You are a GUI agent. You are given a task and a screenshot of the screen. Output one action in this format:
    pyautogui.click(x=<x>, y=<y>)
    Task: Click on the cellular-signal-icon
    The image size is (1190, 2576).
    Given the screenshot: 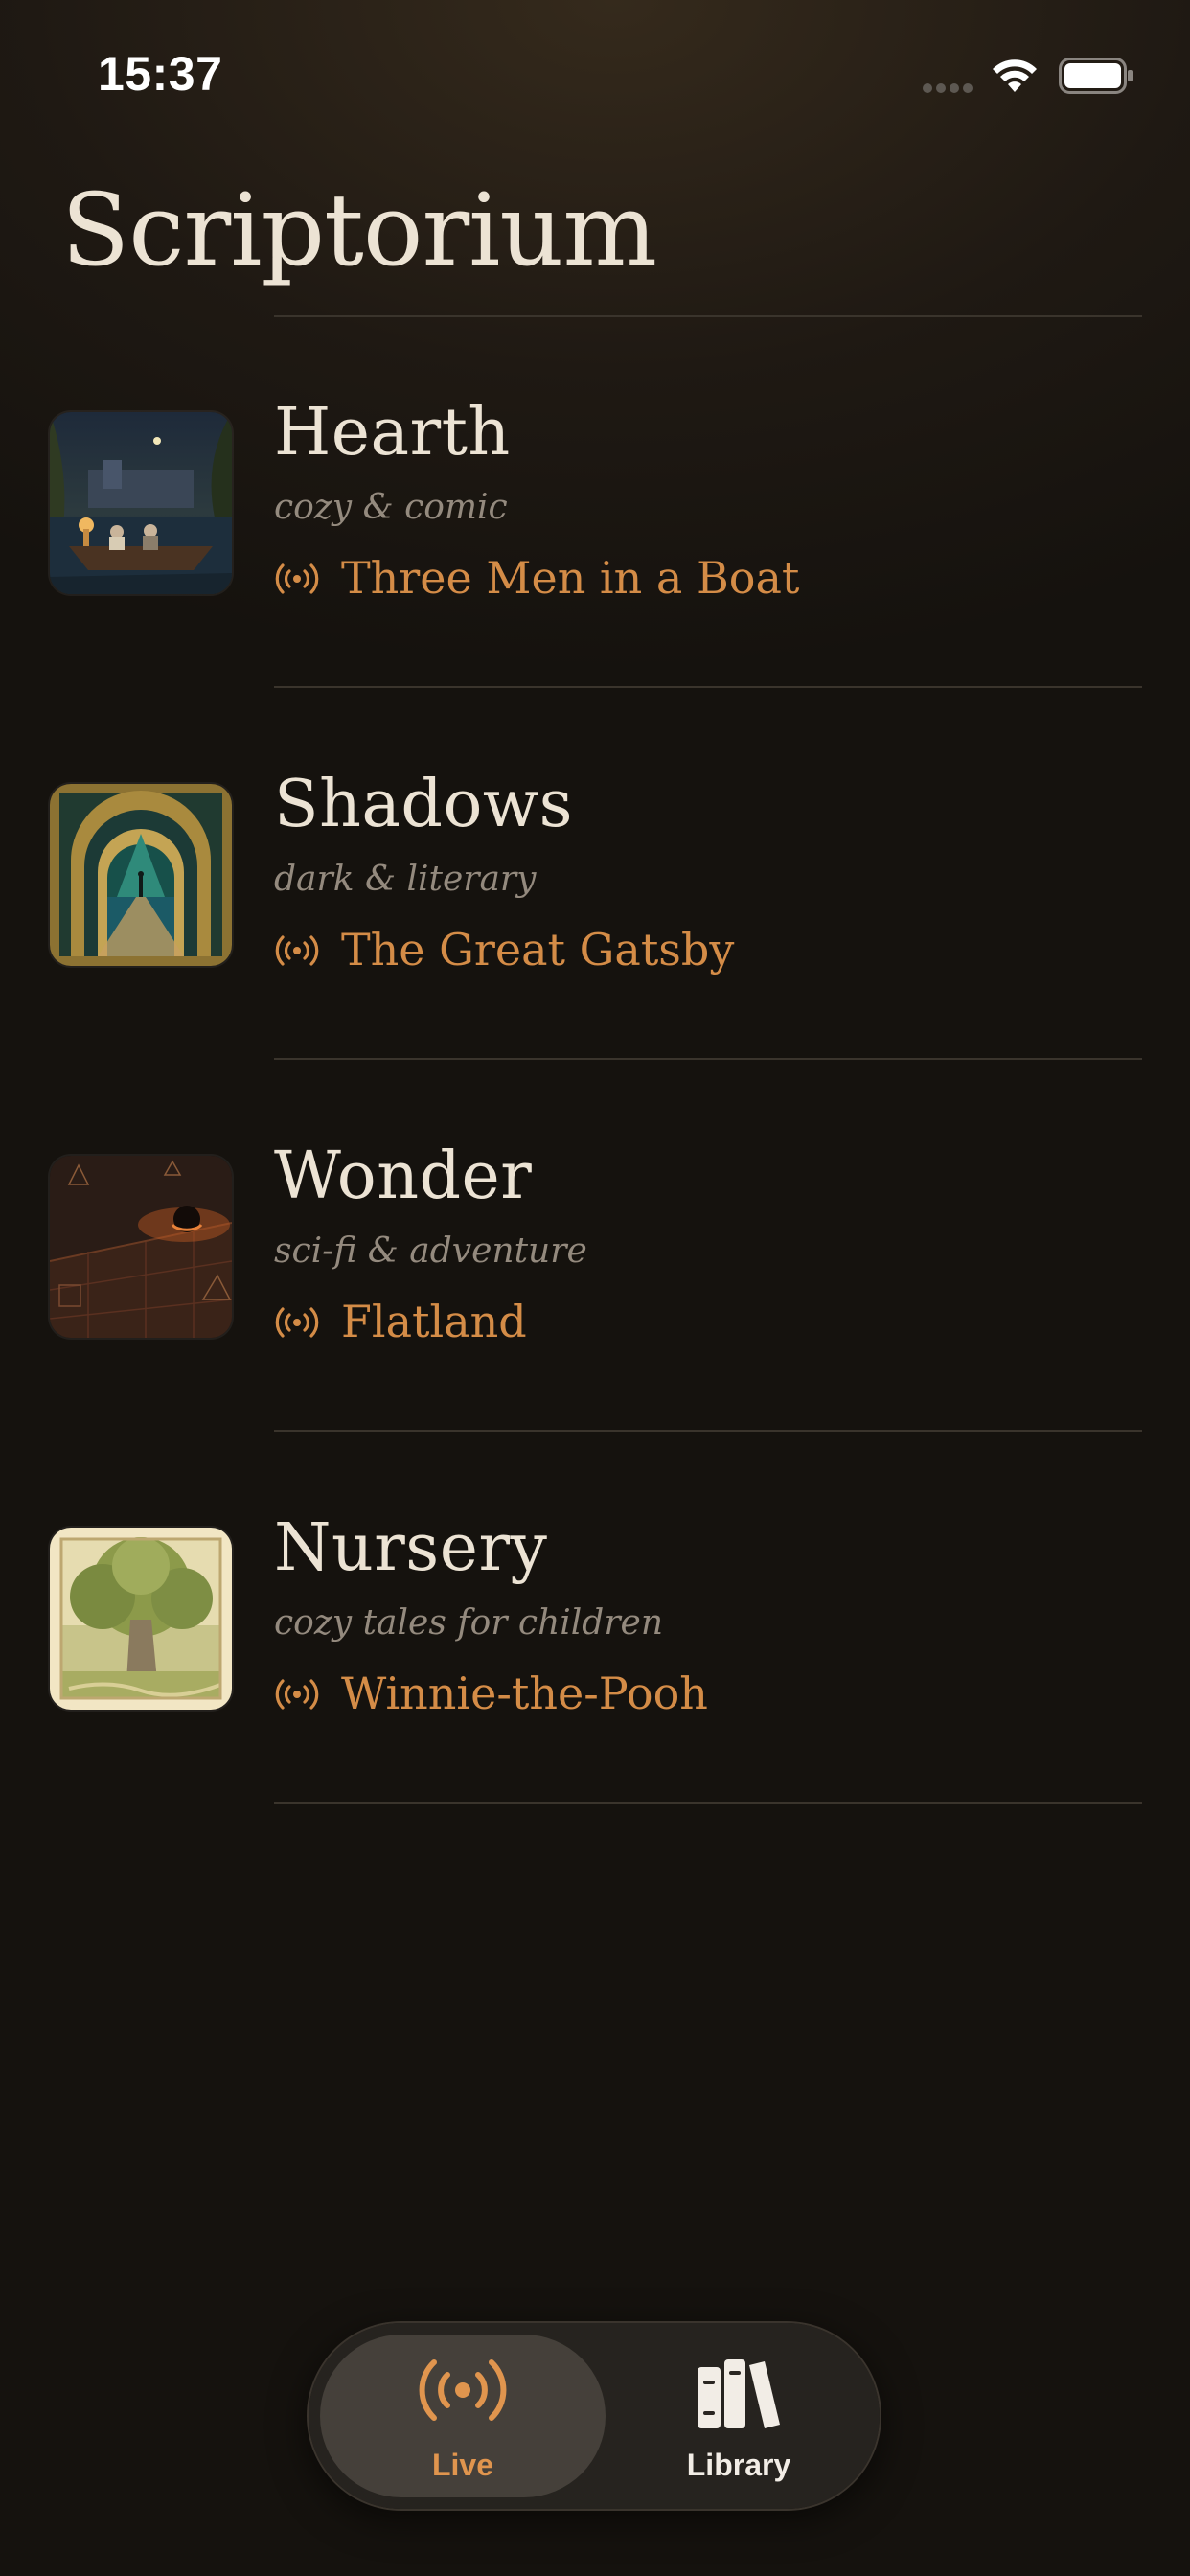 What is the action you would take?
    pyautogui.click(x=948, y=88)
    